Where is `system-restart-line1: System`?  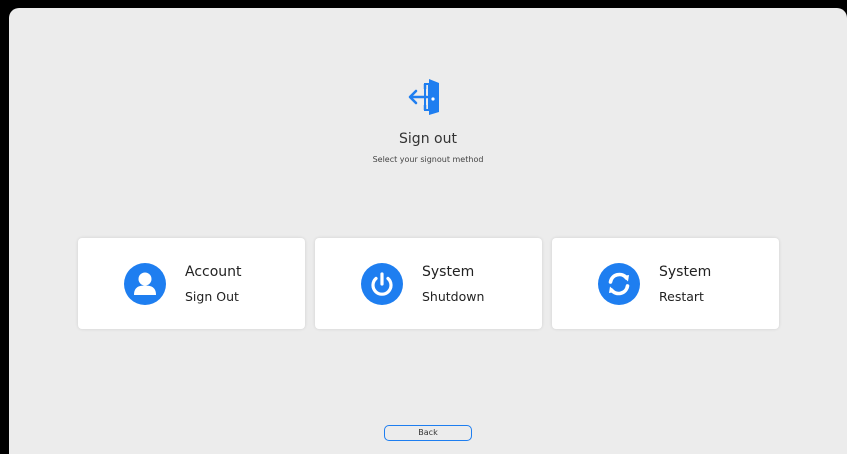
system-restart-line1: System is located at coordinates (685, 272).